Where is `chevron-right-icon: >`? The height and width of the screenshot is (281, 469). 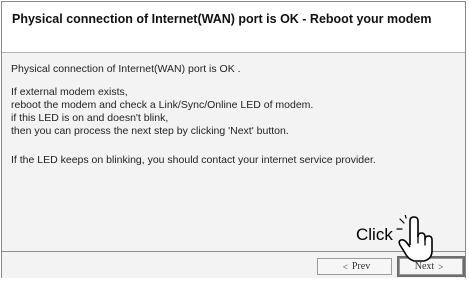 chevron-right-icon: > is located at coordinates (441, 266).